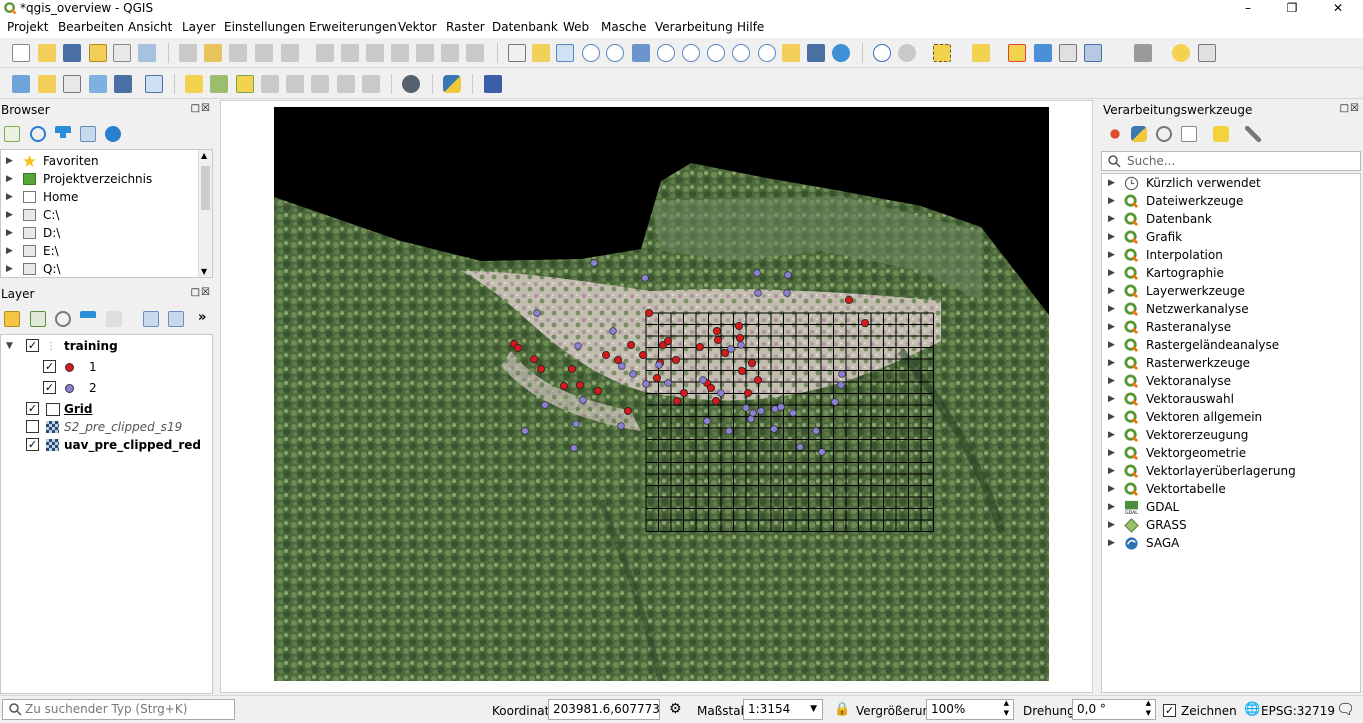 This screenshot has height=723, width=1363. I want to click on close-button: ✕, so click(1338, 9).